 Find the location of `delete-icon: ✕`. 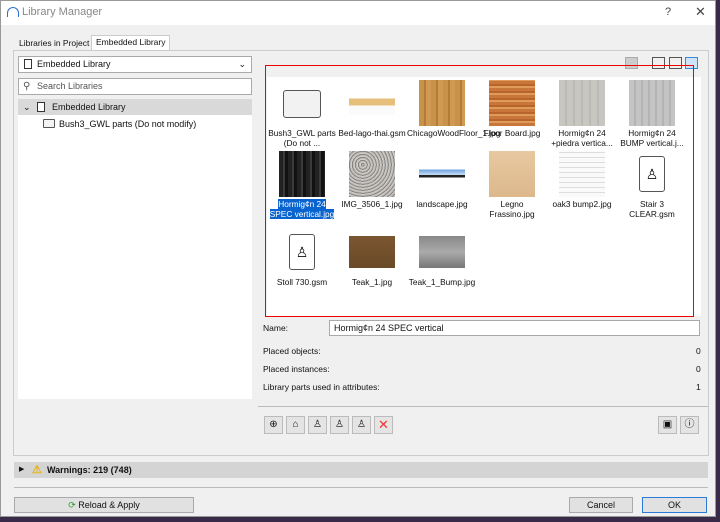

delete-icon: ✕ is located at coordinates (383, 425).